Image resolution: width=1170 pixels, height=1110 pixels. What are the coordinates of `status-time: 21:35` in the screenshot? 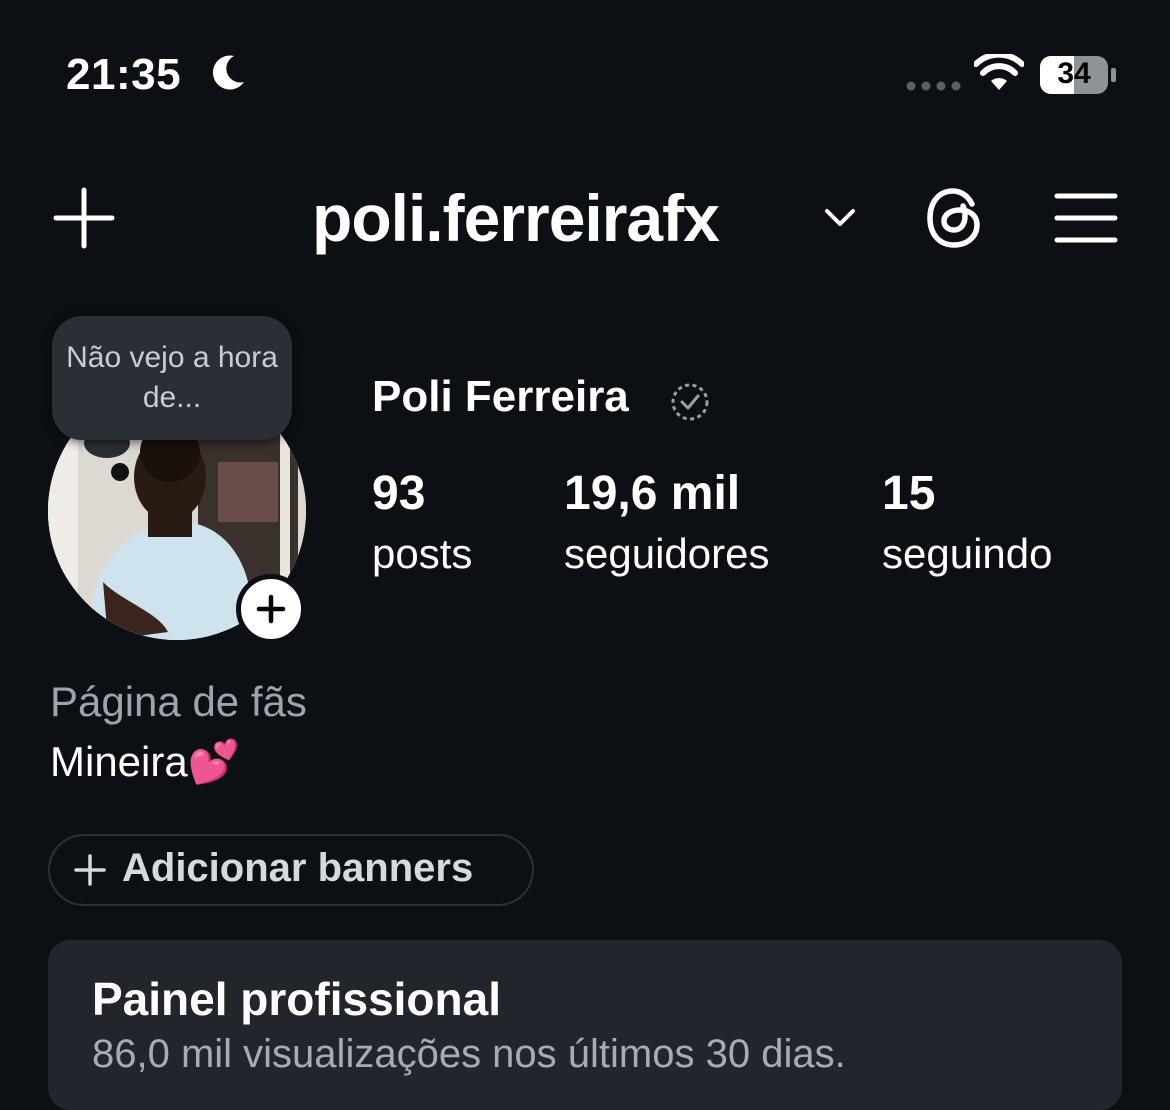 It's located at (124, 74).